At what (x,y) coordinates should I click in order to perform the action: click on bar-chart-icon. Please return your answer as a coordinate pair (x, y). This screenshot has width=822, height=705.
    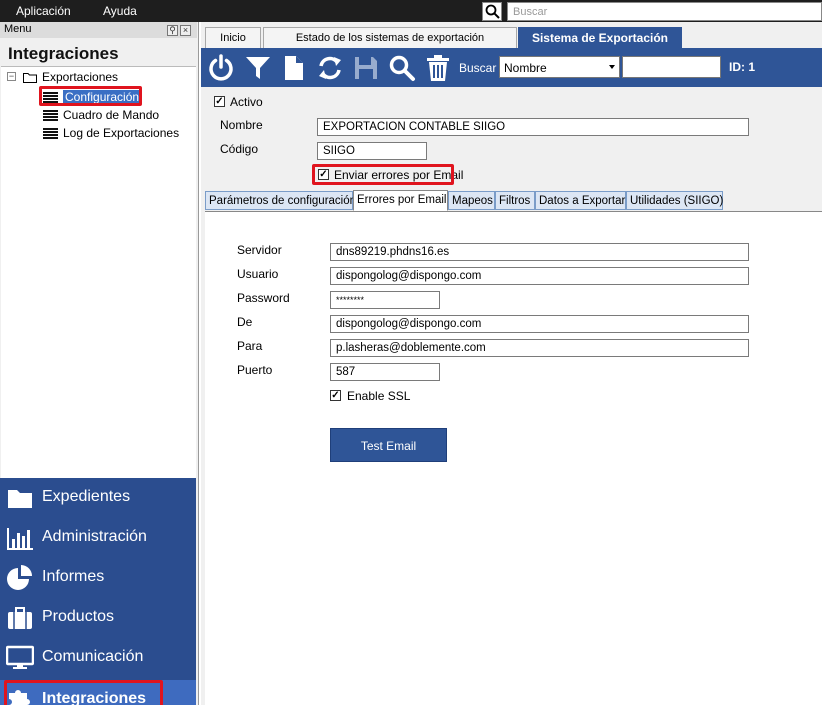
    Looking at the image, I should click on (20, 539).